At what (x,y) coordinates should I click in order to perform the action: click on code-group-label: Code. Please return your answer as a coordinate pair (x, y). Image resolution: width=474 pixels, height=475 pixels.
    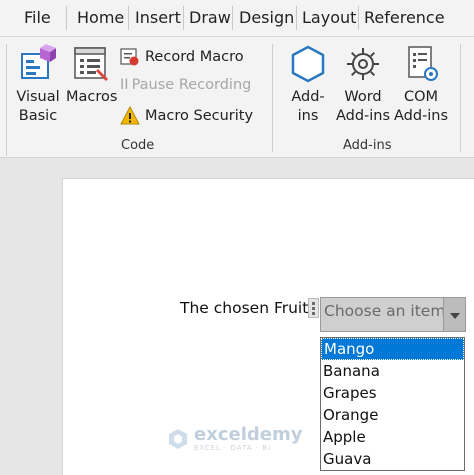
    Looking at the image, I should click on (138, 145).